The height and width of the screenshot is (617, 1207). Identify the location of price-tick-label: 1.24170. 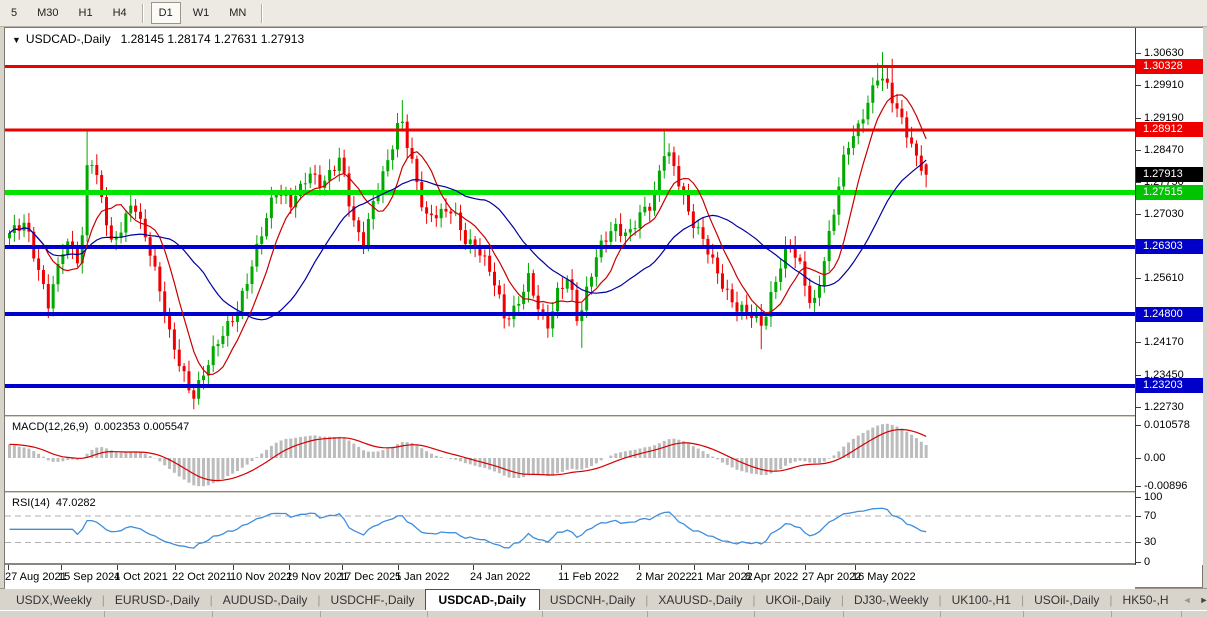
(1160, 342).